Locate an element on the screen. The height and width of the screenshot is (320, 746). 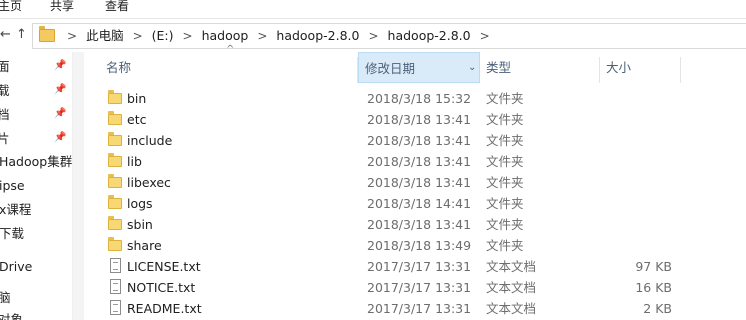
column-size: 大小 is located at coordinates (640, 67).